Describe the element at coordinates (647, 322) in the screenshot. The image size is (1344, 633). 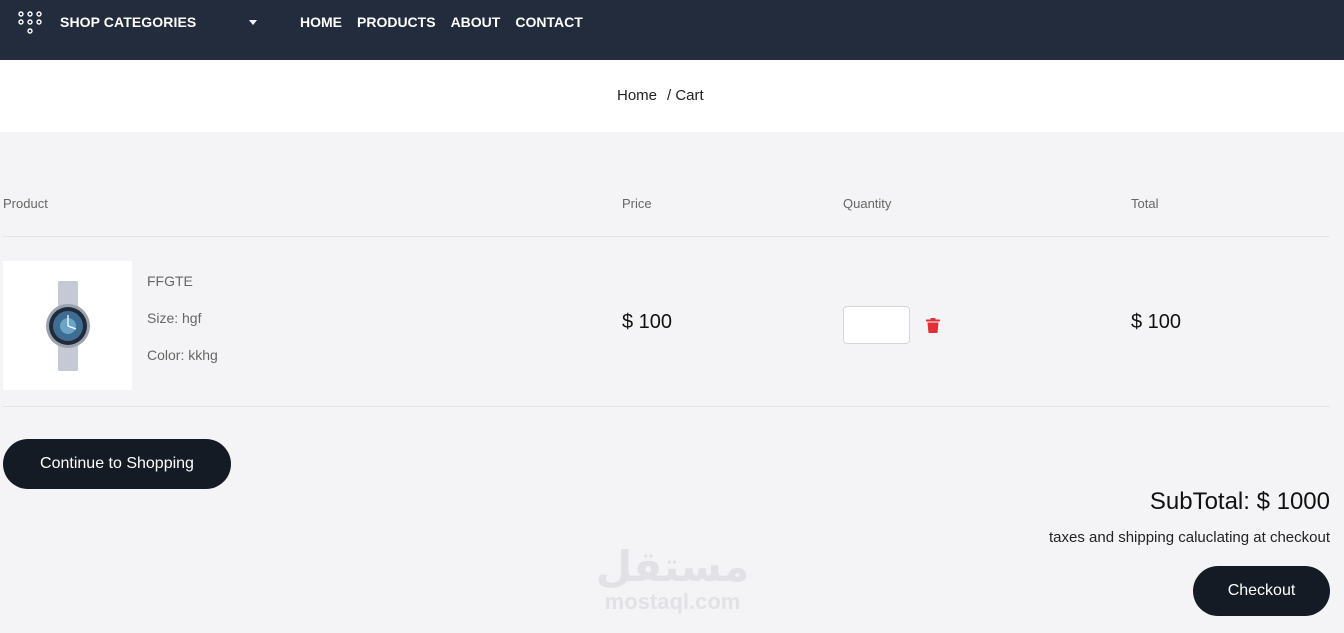
I see `product-price: $ 100` at that location.